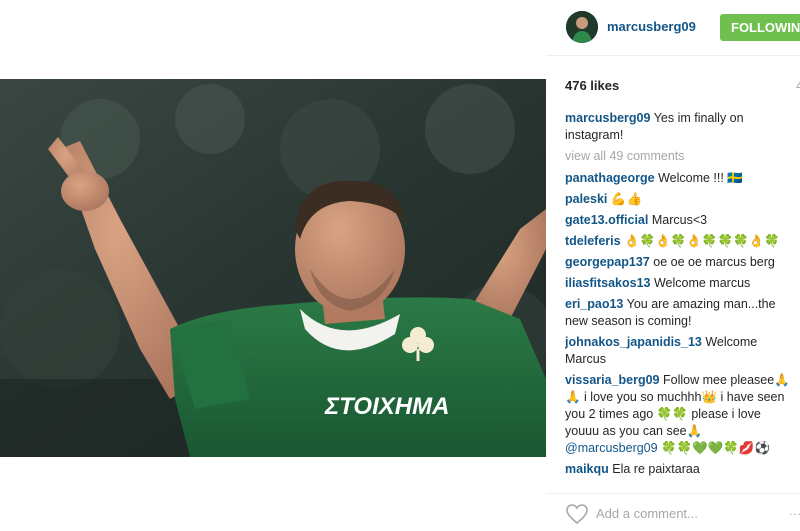 The width and height of the screenshot is (800, 531). What do you see at coordinates (586, 199) in the screenshot?
I see `comment-username: paleski` at bounding box center [586, 199].